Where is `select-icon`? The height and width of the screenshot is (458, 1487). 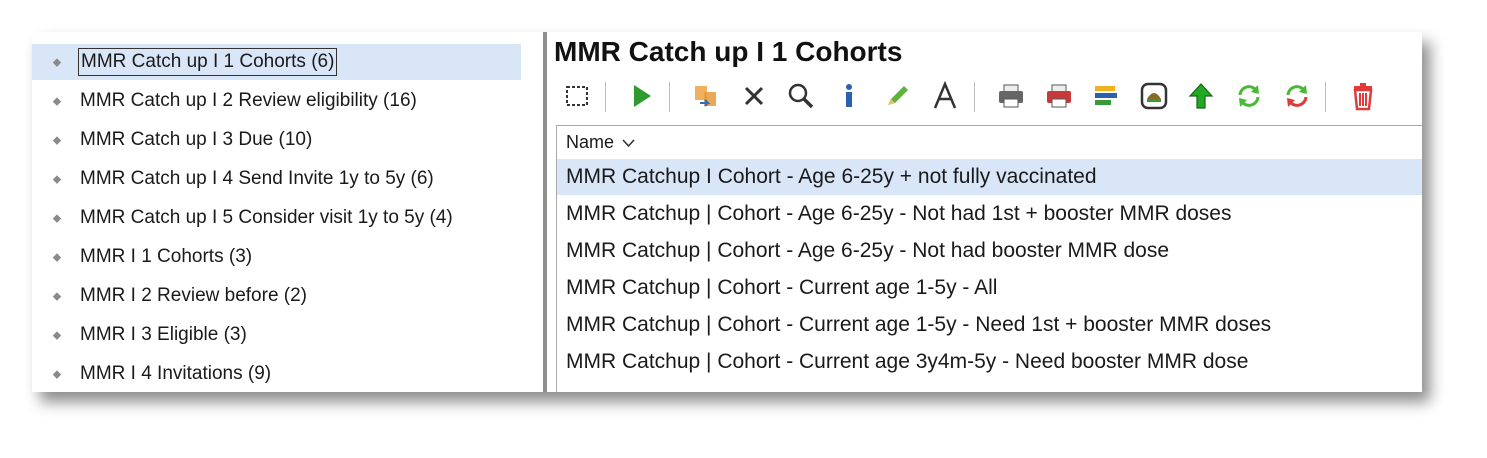
select-icon is located at coordinates (577, 96).